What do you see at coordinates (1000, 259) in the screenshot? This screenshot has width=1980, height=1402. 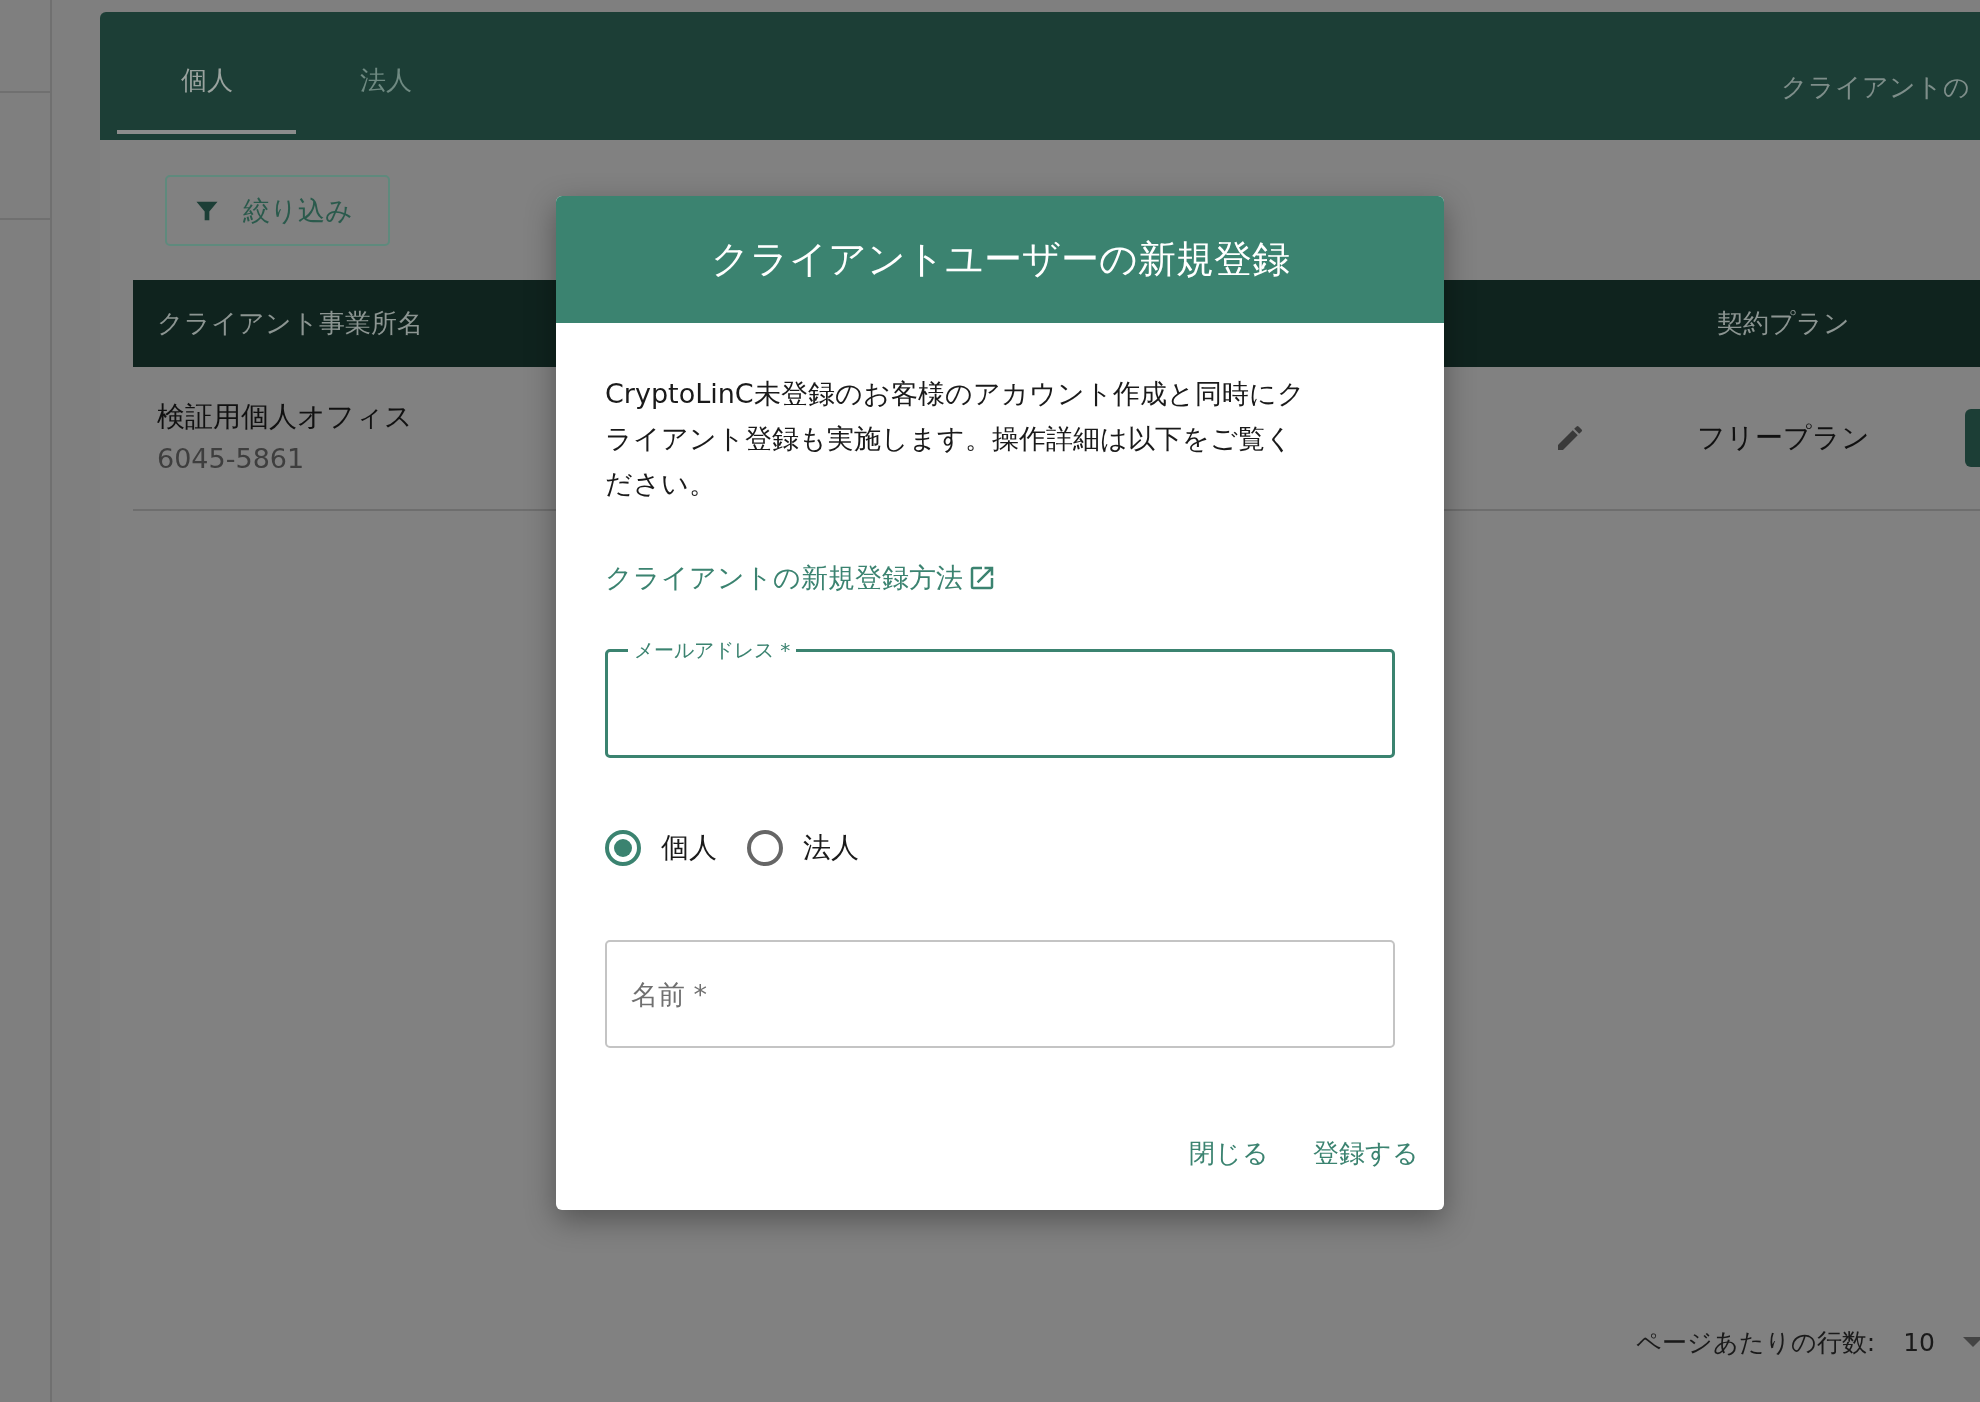 I see `dialog-title: クライアントユーザーの新規登録` at bounding box center [1000, 259].